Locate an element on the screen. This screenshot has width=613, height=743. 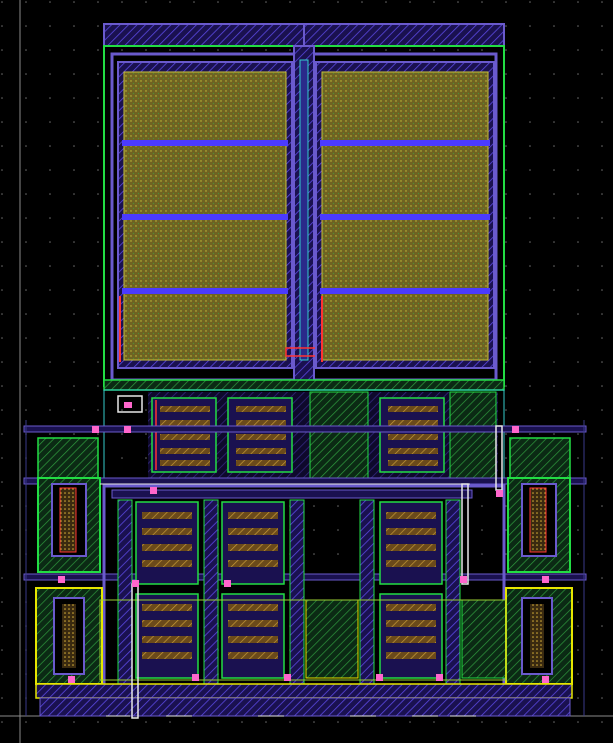
lower-transistor-2b is located at coordinates (253, 636).